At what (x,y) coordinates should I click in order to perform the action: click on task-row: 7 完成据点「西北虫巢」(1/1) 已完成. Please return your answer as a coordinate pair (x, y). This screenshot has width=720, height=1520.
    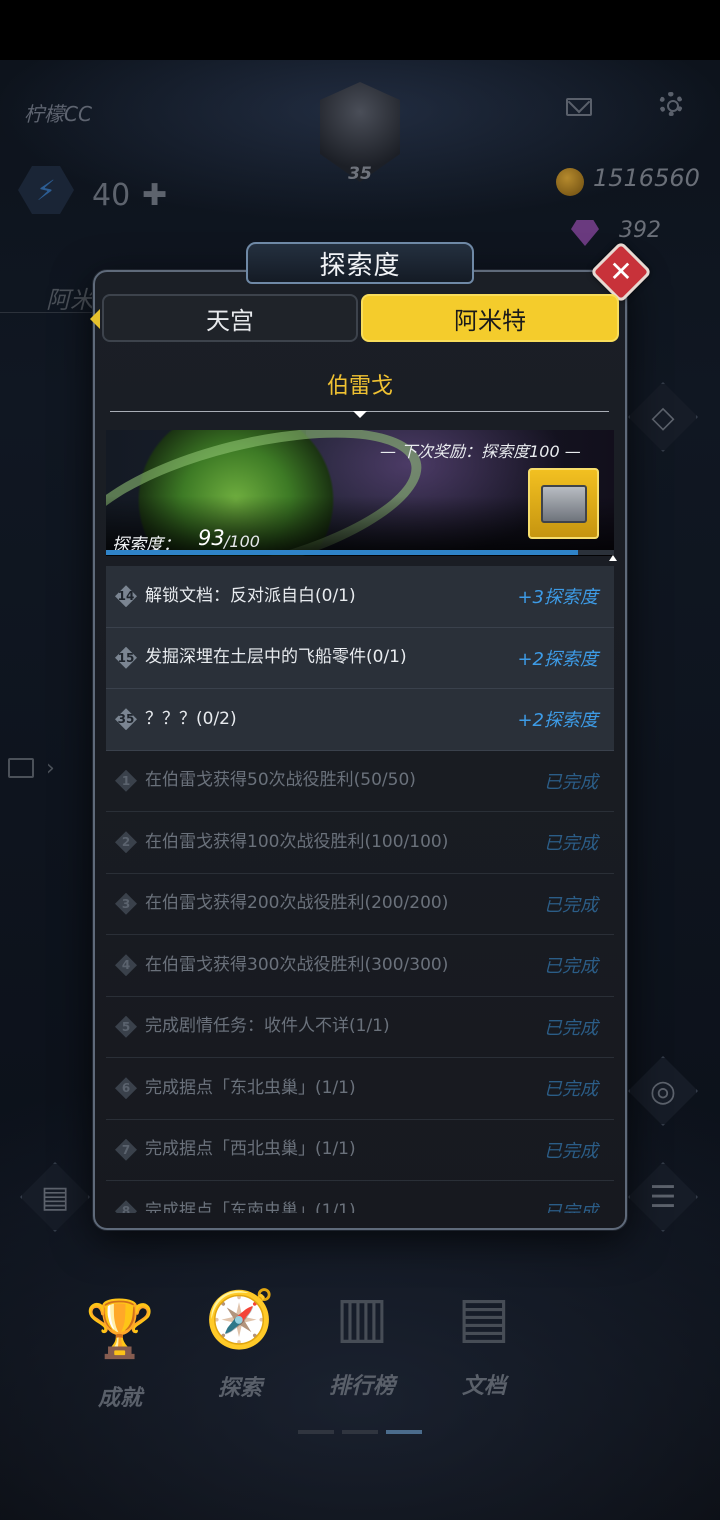
    Looking at the image, I should click on (360, 1150).